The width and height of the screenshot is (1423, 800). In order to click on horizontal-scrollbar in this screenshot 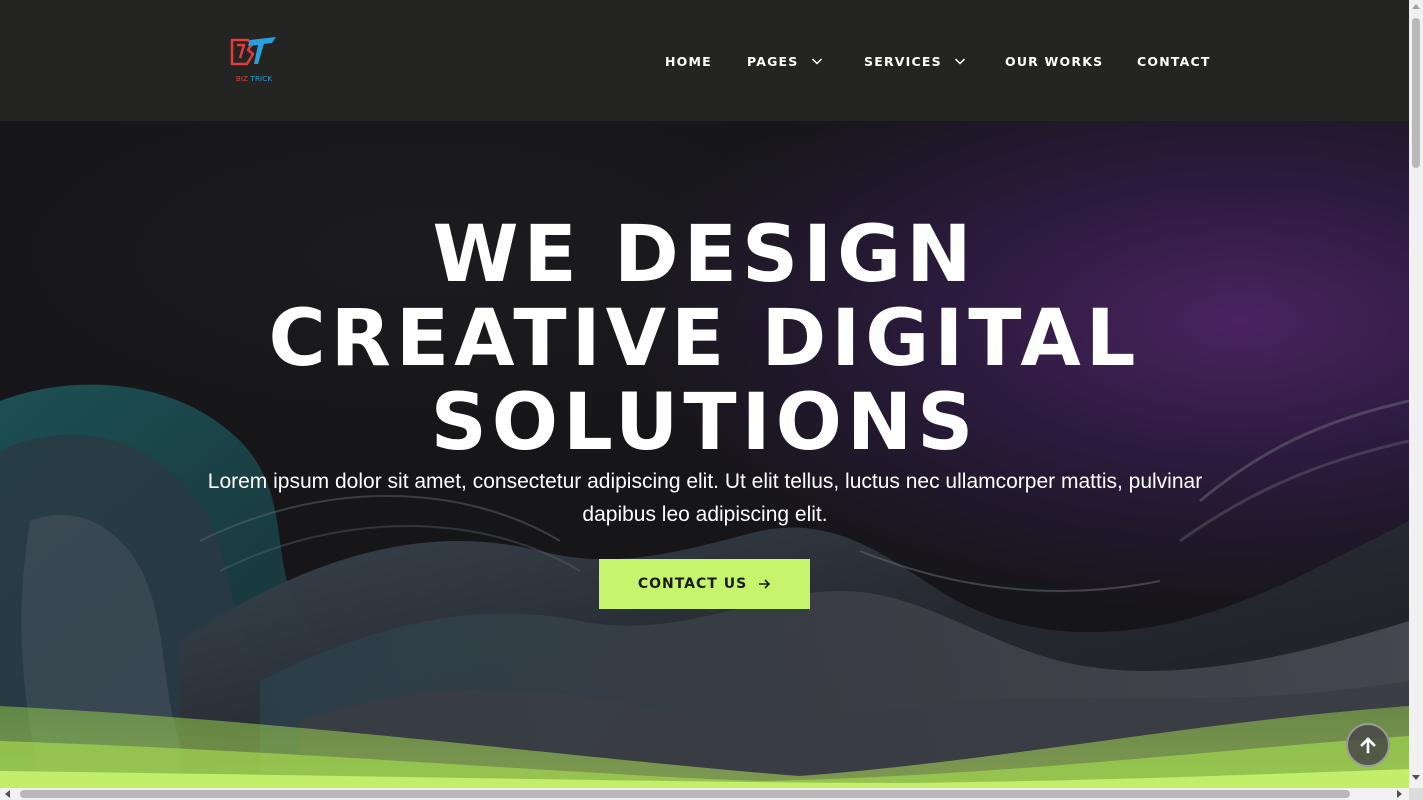, I will do `click(704, 794)`.